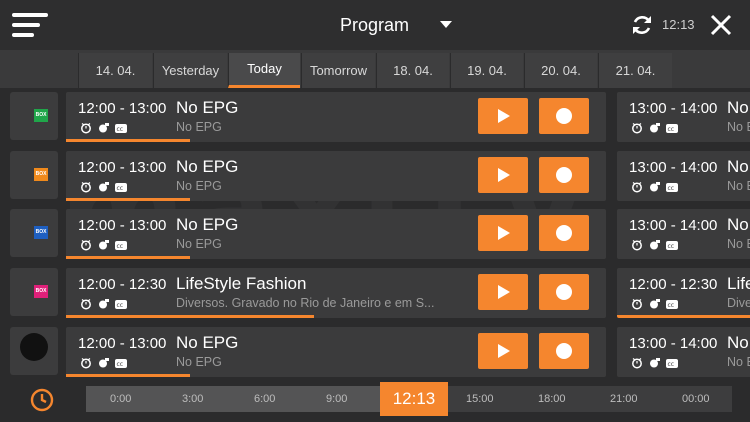  I want to click on close-icon, so click(721, 25).